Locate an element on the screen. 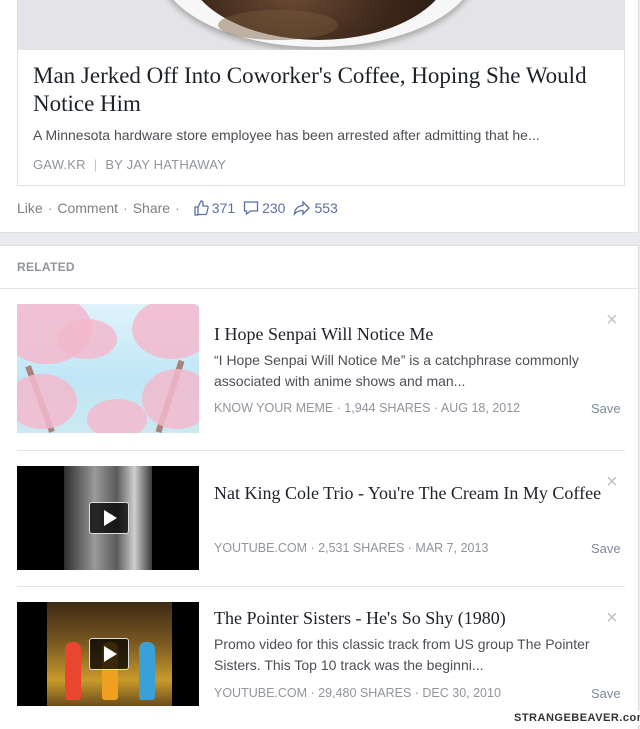 The image size is (640, 729). related-meta: YOUTUBE.COM · 2,531 SHARES · MAR 7, 2013 is located at coordinates (351, 548).